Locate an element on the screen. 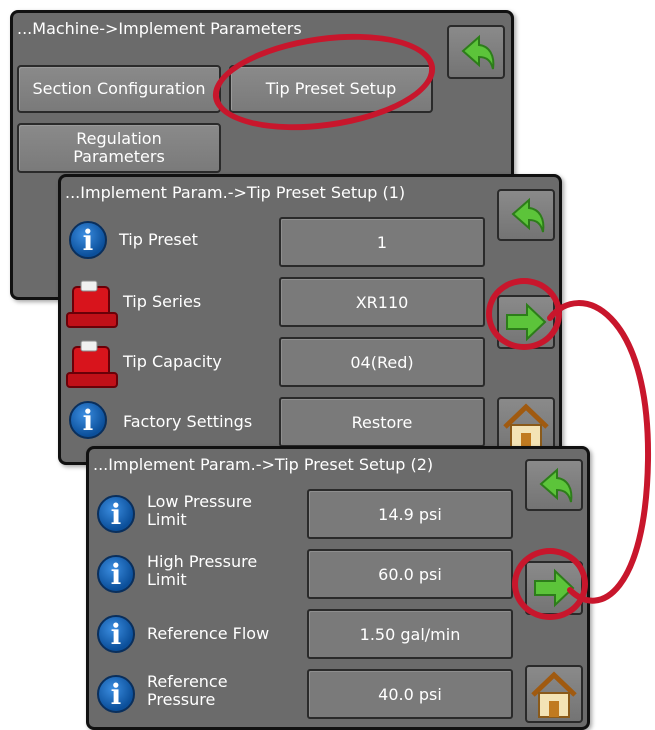 The width and height of the screenshot is (655, 730). reference-pressure-label: Reference Pressure is located at coordinates (187, 691).